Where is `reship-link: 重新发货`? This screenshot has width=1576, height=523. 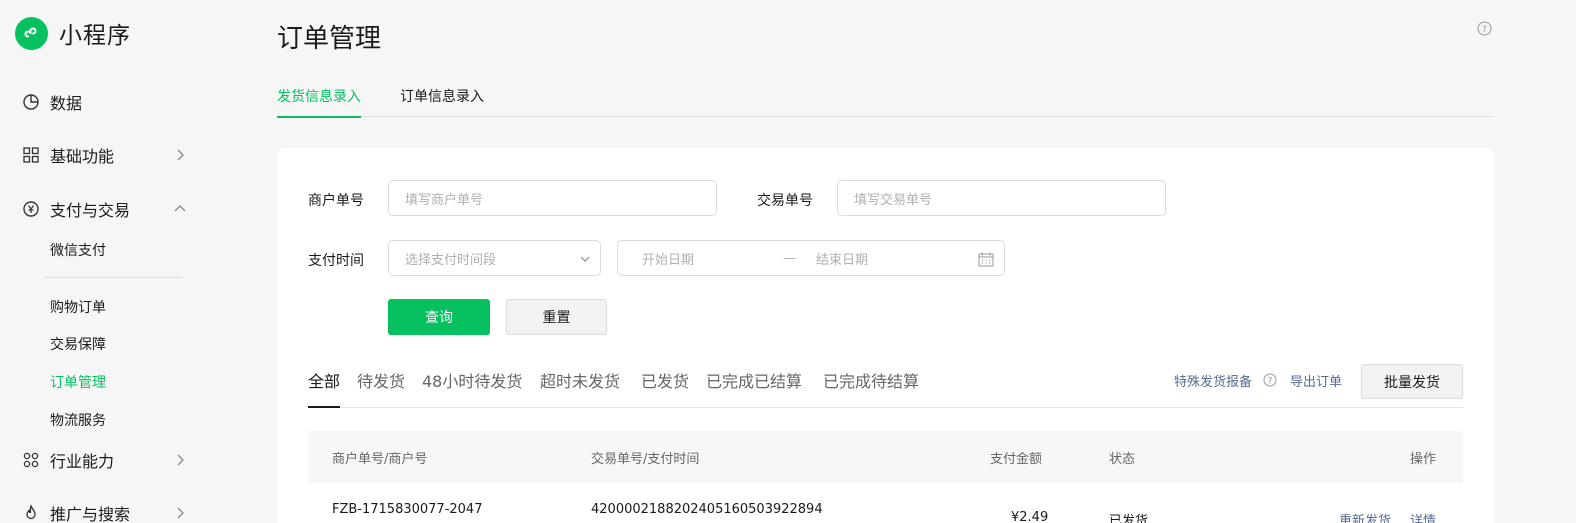
reship-link: 重新发货 is located at coordinates (1365, 516).